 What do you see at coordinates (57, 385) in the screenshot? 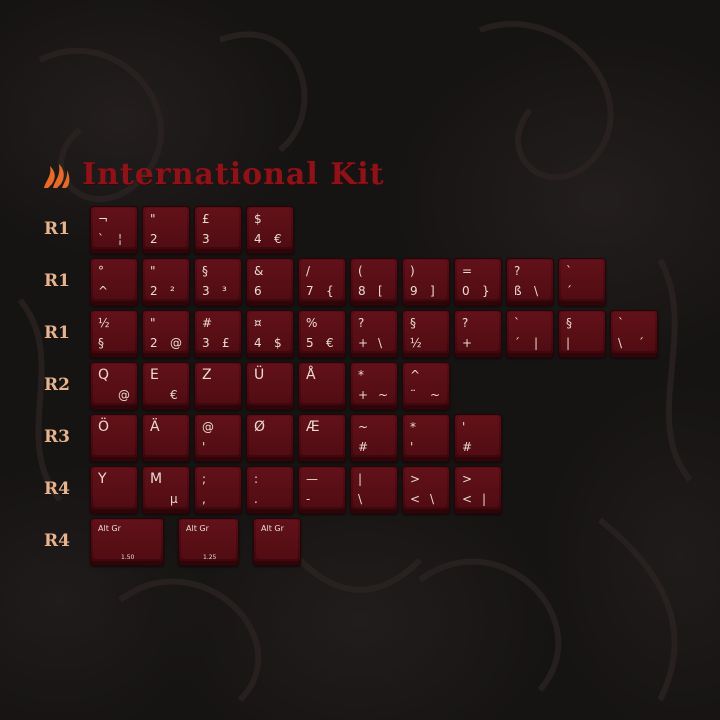
I see `row-label: R2` at bounding box center [57, 385].